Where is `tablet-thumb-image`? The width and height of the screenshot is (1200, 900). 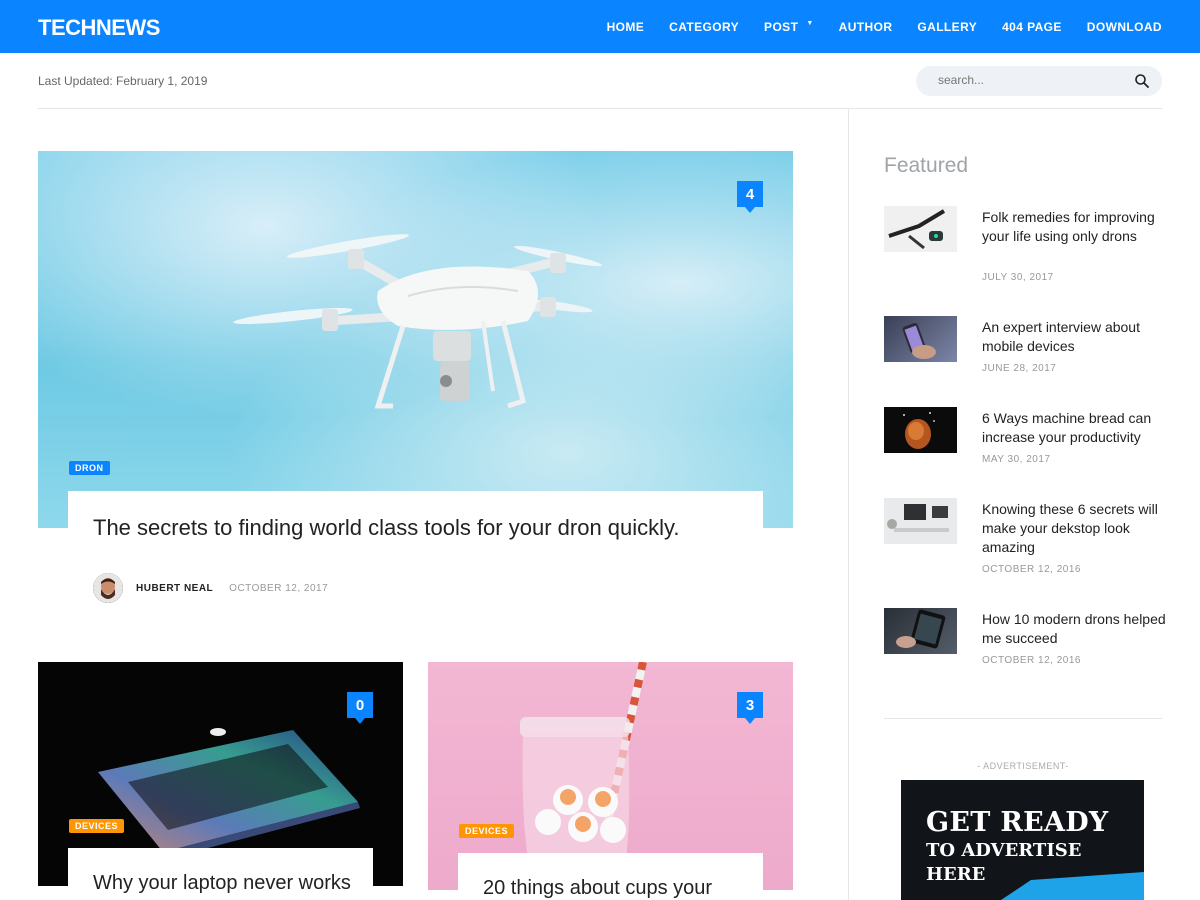
tablet-thumb-image is located at coordinates (921, 629).